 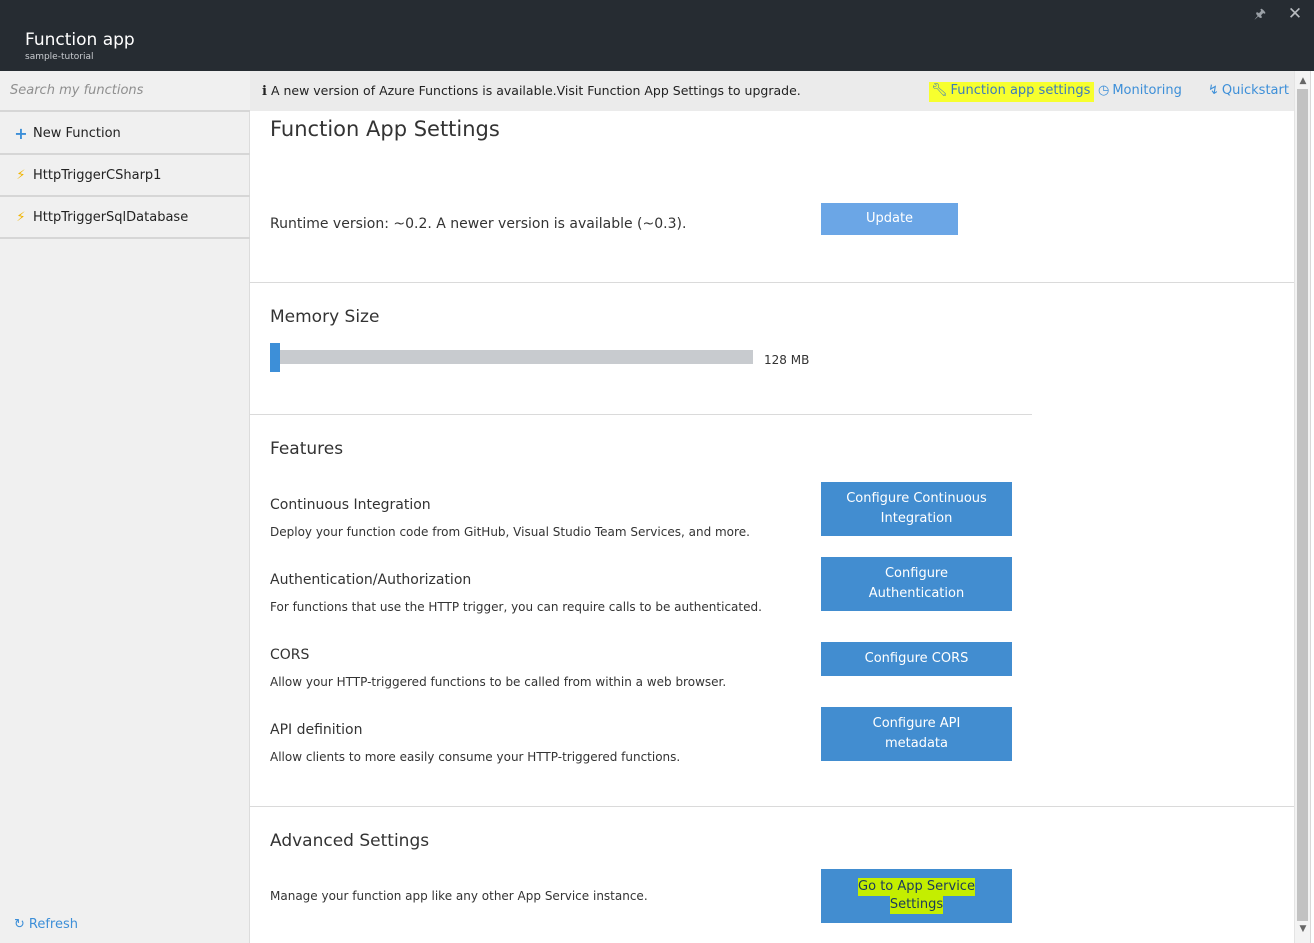 I want to click on sidebar-item-httptriggercsharp1: ⚡ HttpTriggerCSharp1, so click(x=125, y=176).